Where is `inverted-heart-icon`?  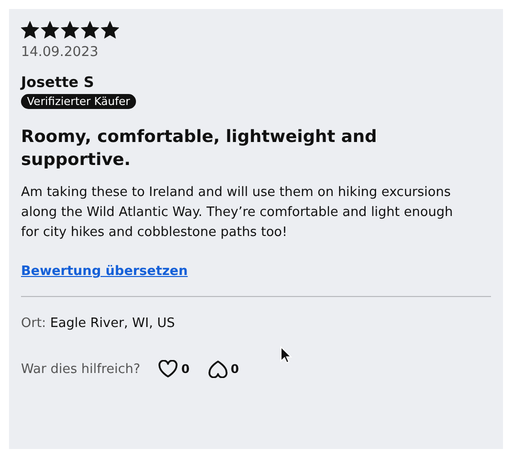 inverted-heart-icon is located at coordinates (218, 369).